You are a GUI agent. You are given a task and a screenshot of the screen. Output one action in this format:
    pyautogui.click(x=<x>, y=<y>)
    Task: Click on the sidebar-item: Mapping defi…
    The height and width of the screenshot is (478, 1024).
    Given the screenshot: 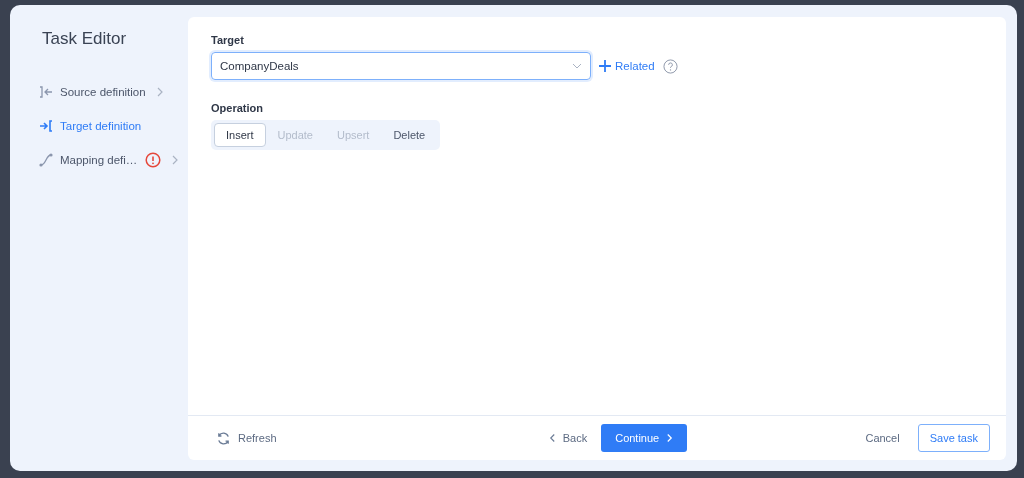 What is the action you would take?
    pyautogui.click(x=111, y=160)
    